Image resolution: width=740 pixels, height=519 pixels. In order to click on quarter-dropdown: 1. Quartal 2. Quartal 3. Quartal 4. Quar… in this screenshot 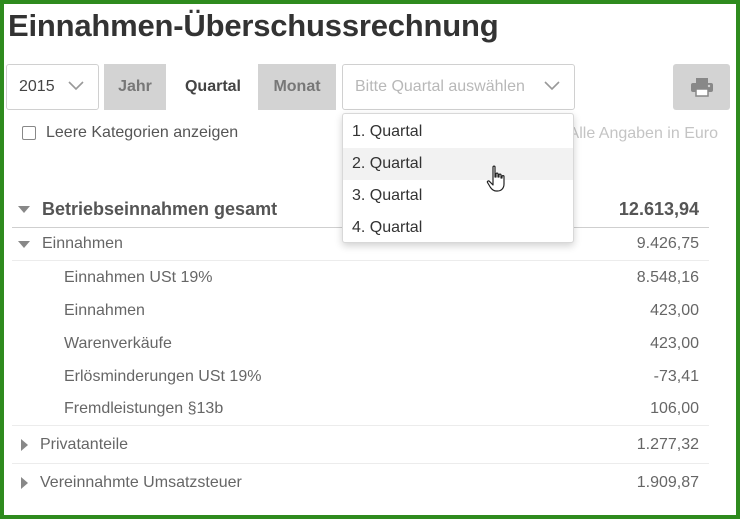, I will do `click(458, 178)`.